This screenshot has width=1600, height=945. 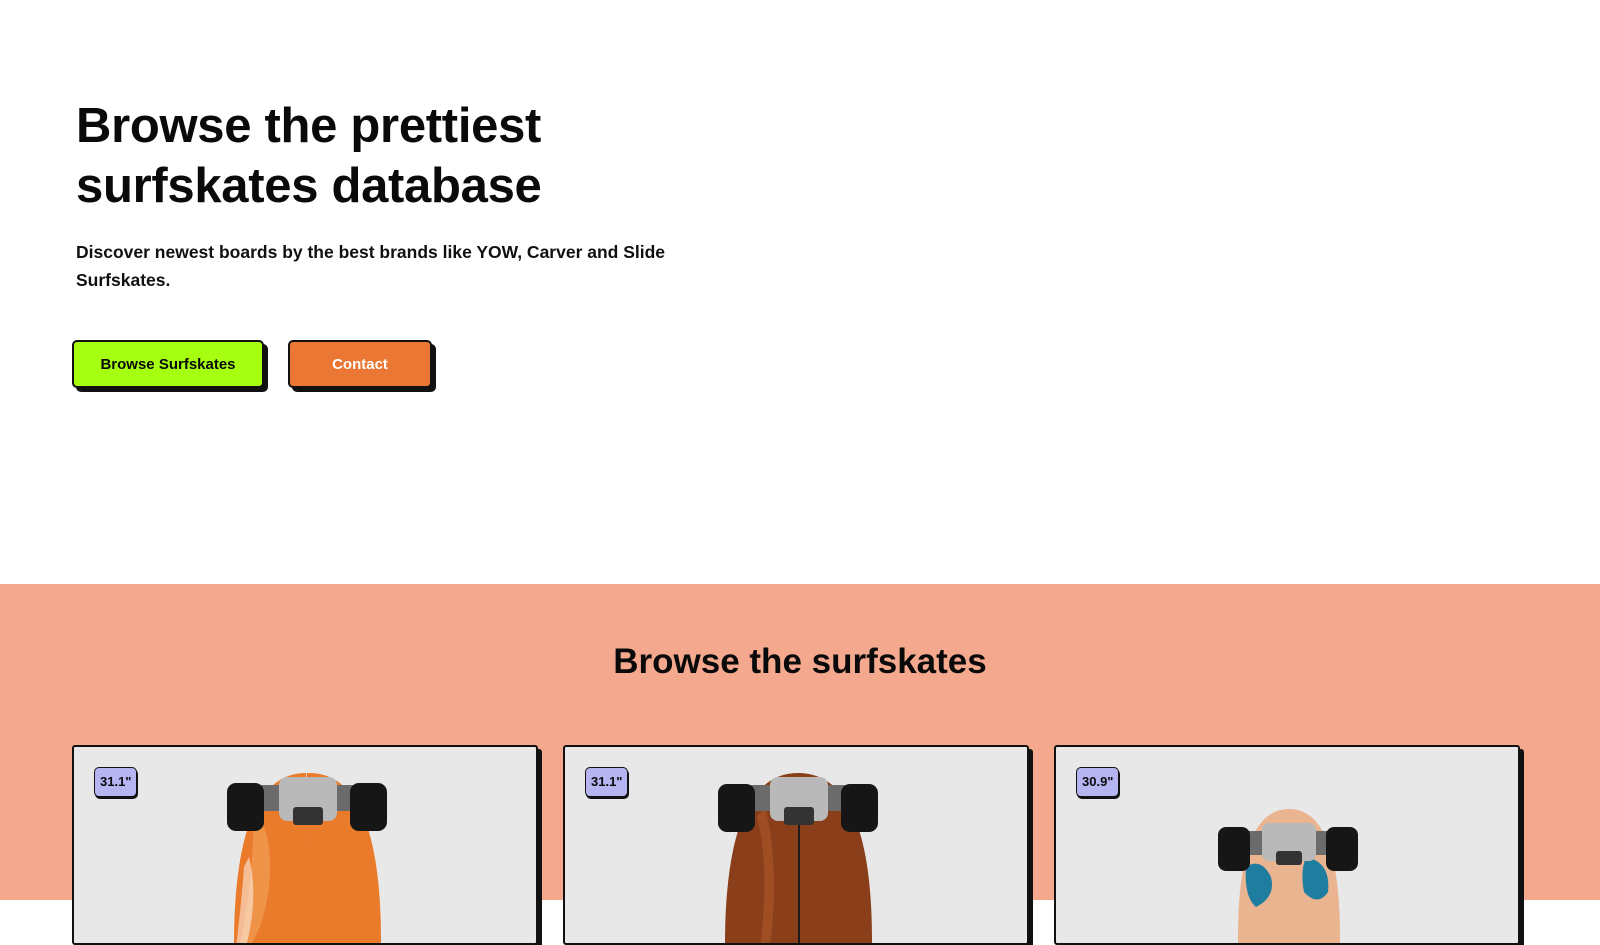 What do you see at coordinates (309, 126) in the screenshot?
I see `hero-title-line-1: Browse the prettiest` at bounding box center [309, 126].